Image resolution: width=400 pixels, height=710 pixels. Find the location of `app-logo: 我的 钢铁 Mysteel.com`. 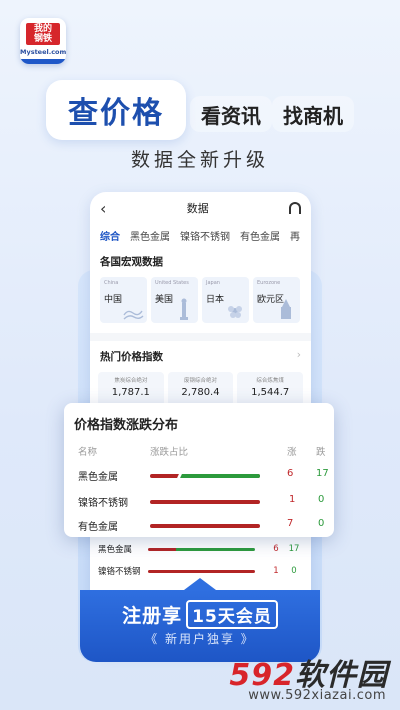

app-logo: 我的 钢铁 Mysteel.com is located at coordinates (43, 41).